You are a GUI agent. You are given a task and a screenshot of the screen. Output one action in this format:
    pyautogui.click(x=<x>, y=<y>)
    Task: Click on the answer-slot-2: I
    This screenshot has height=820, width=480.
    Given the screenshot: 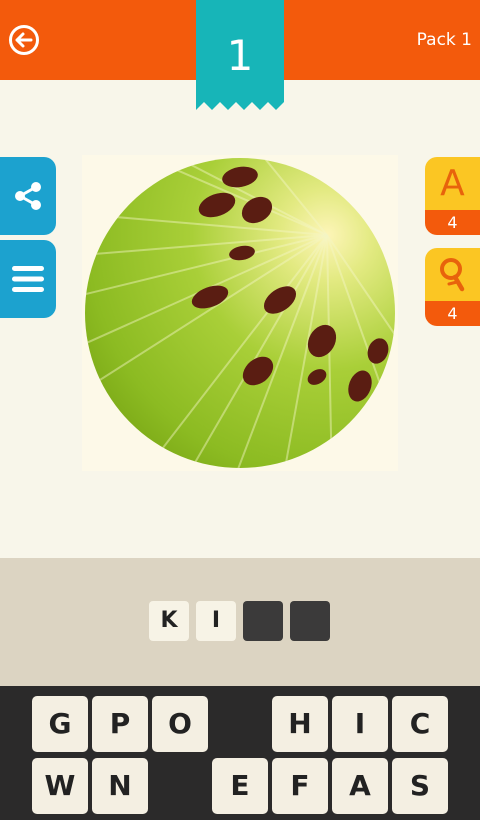 What is the action you would take?
    pyautogui.click(x=216, y=621)
    